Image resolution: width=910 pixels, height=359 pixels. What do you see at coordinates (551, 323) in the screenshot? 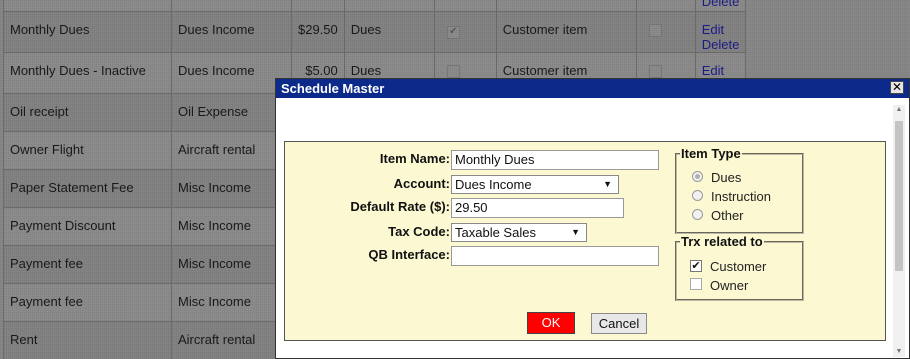
I see `ok-button: OK` at bounding box center [551, 323].